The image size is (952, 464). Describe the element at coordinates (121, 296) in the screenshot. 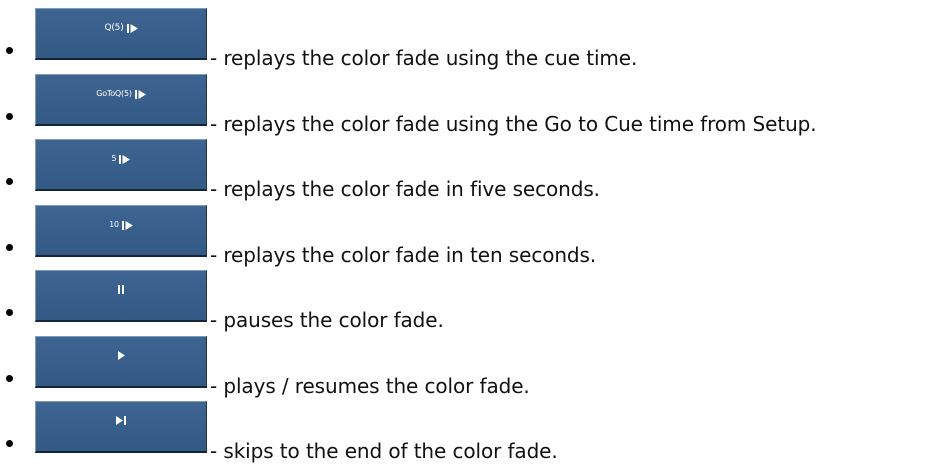

I see `pause-button` at that location.